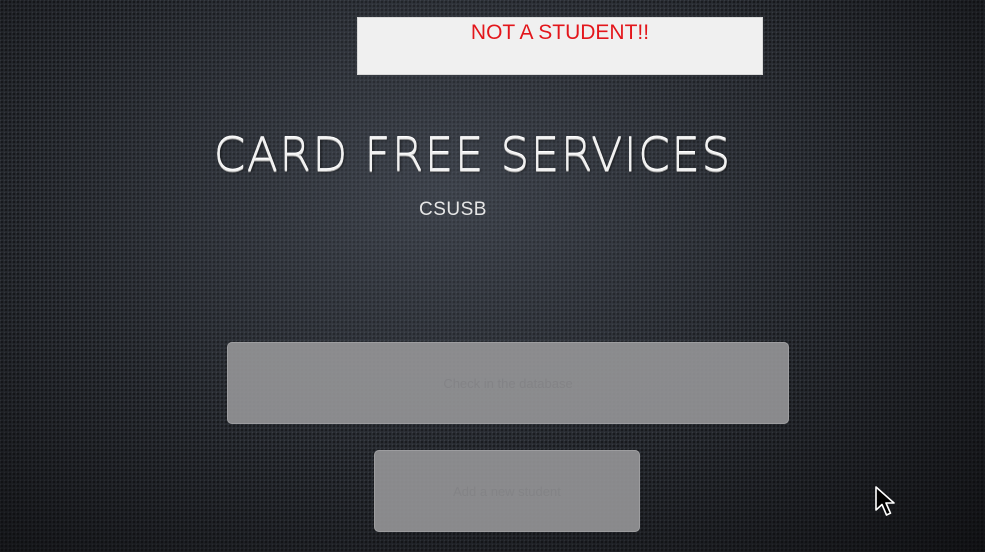 The height and width of the screenshot is (552, 985). What do you see at coordinates (885, 501) in the screenshot?
I see `mouse-pointer-icon` at bounding box center [885, 501].